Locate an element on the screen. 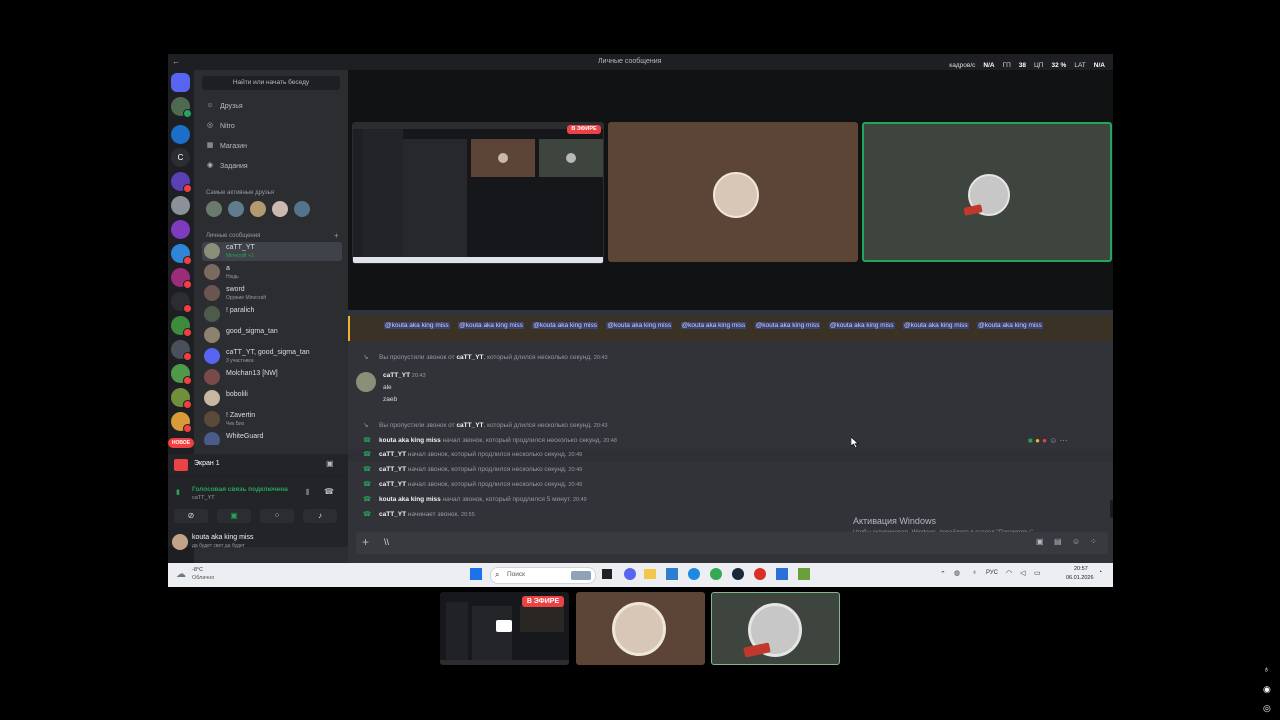  nav-quests: ◉ Задания is located at coordinates (227, 166).